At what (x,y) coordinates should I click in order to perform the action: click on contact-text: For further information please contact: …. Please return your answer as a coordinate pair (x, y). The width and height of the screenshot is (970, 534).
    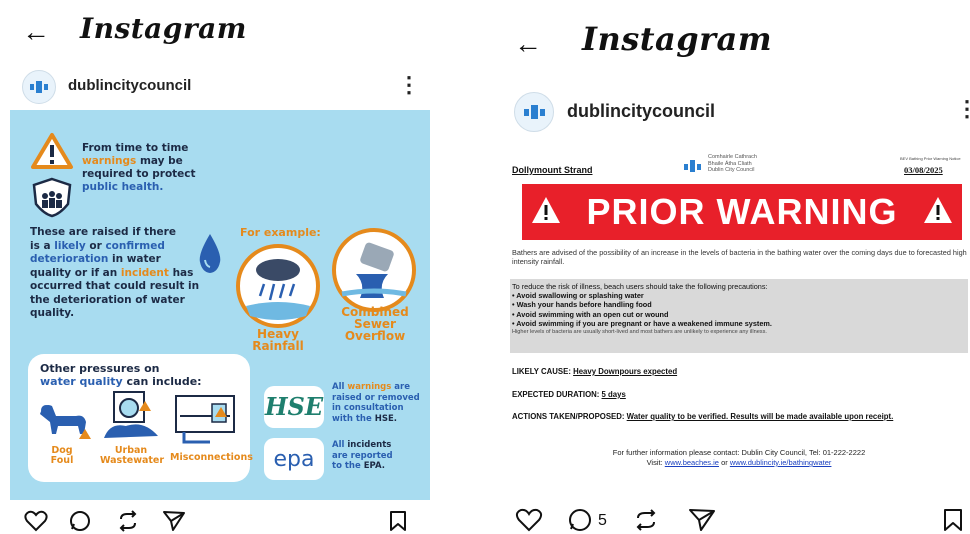
    Looking at the image, I should click on (739, 452).